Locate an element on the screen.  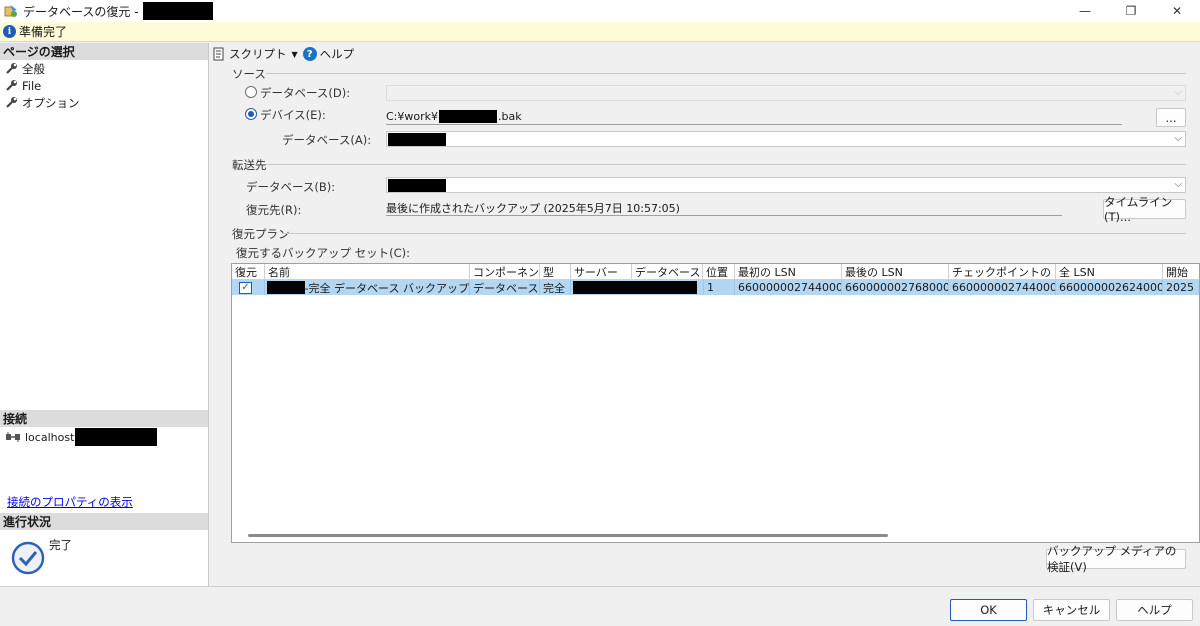
help-toolbar-button: ? ヘルプ is located at coordinates (328, 54).